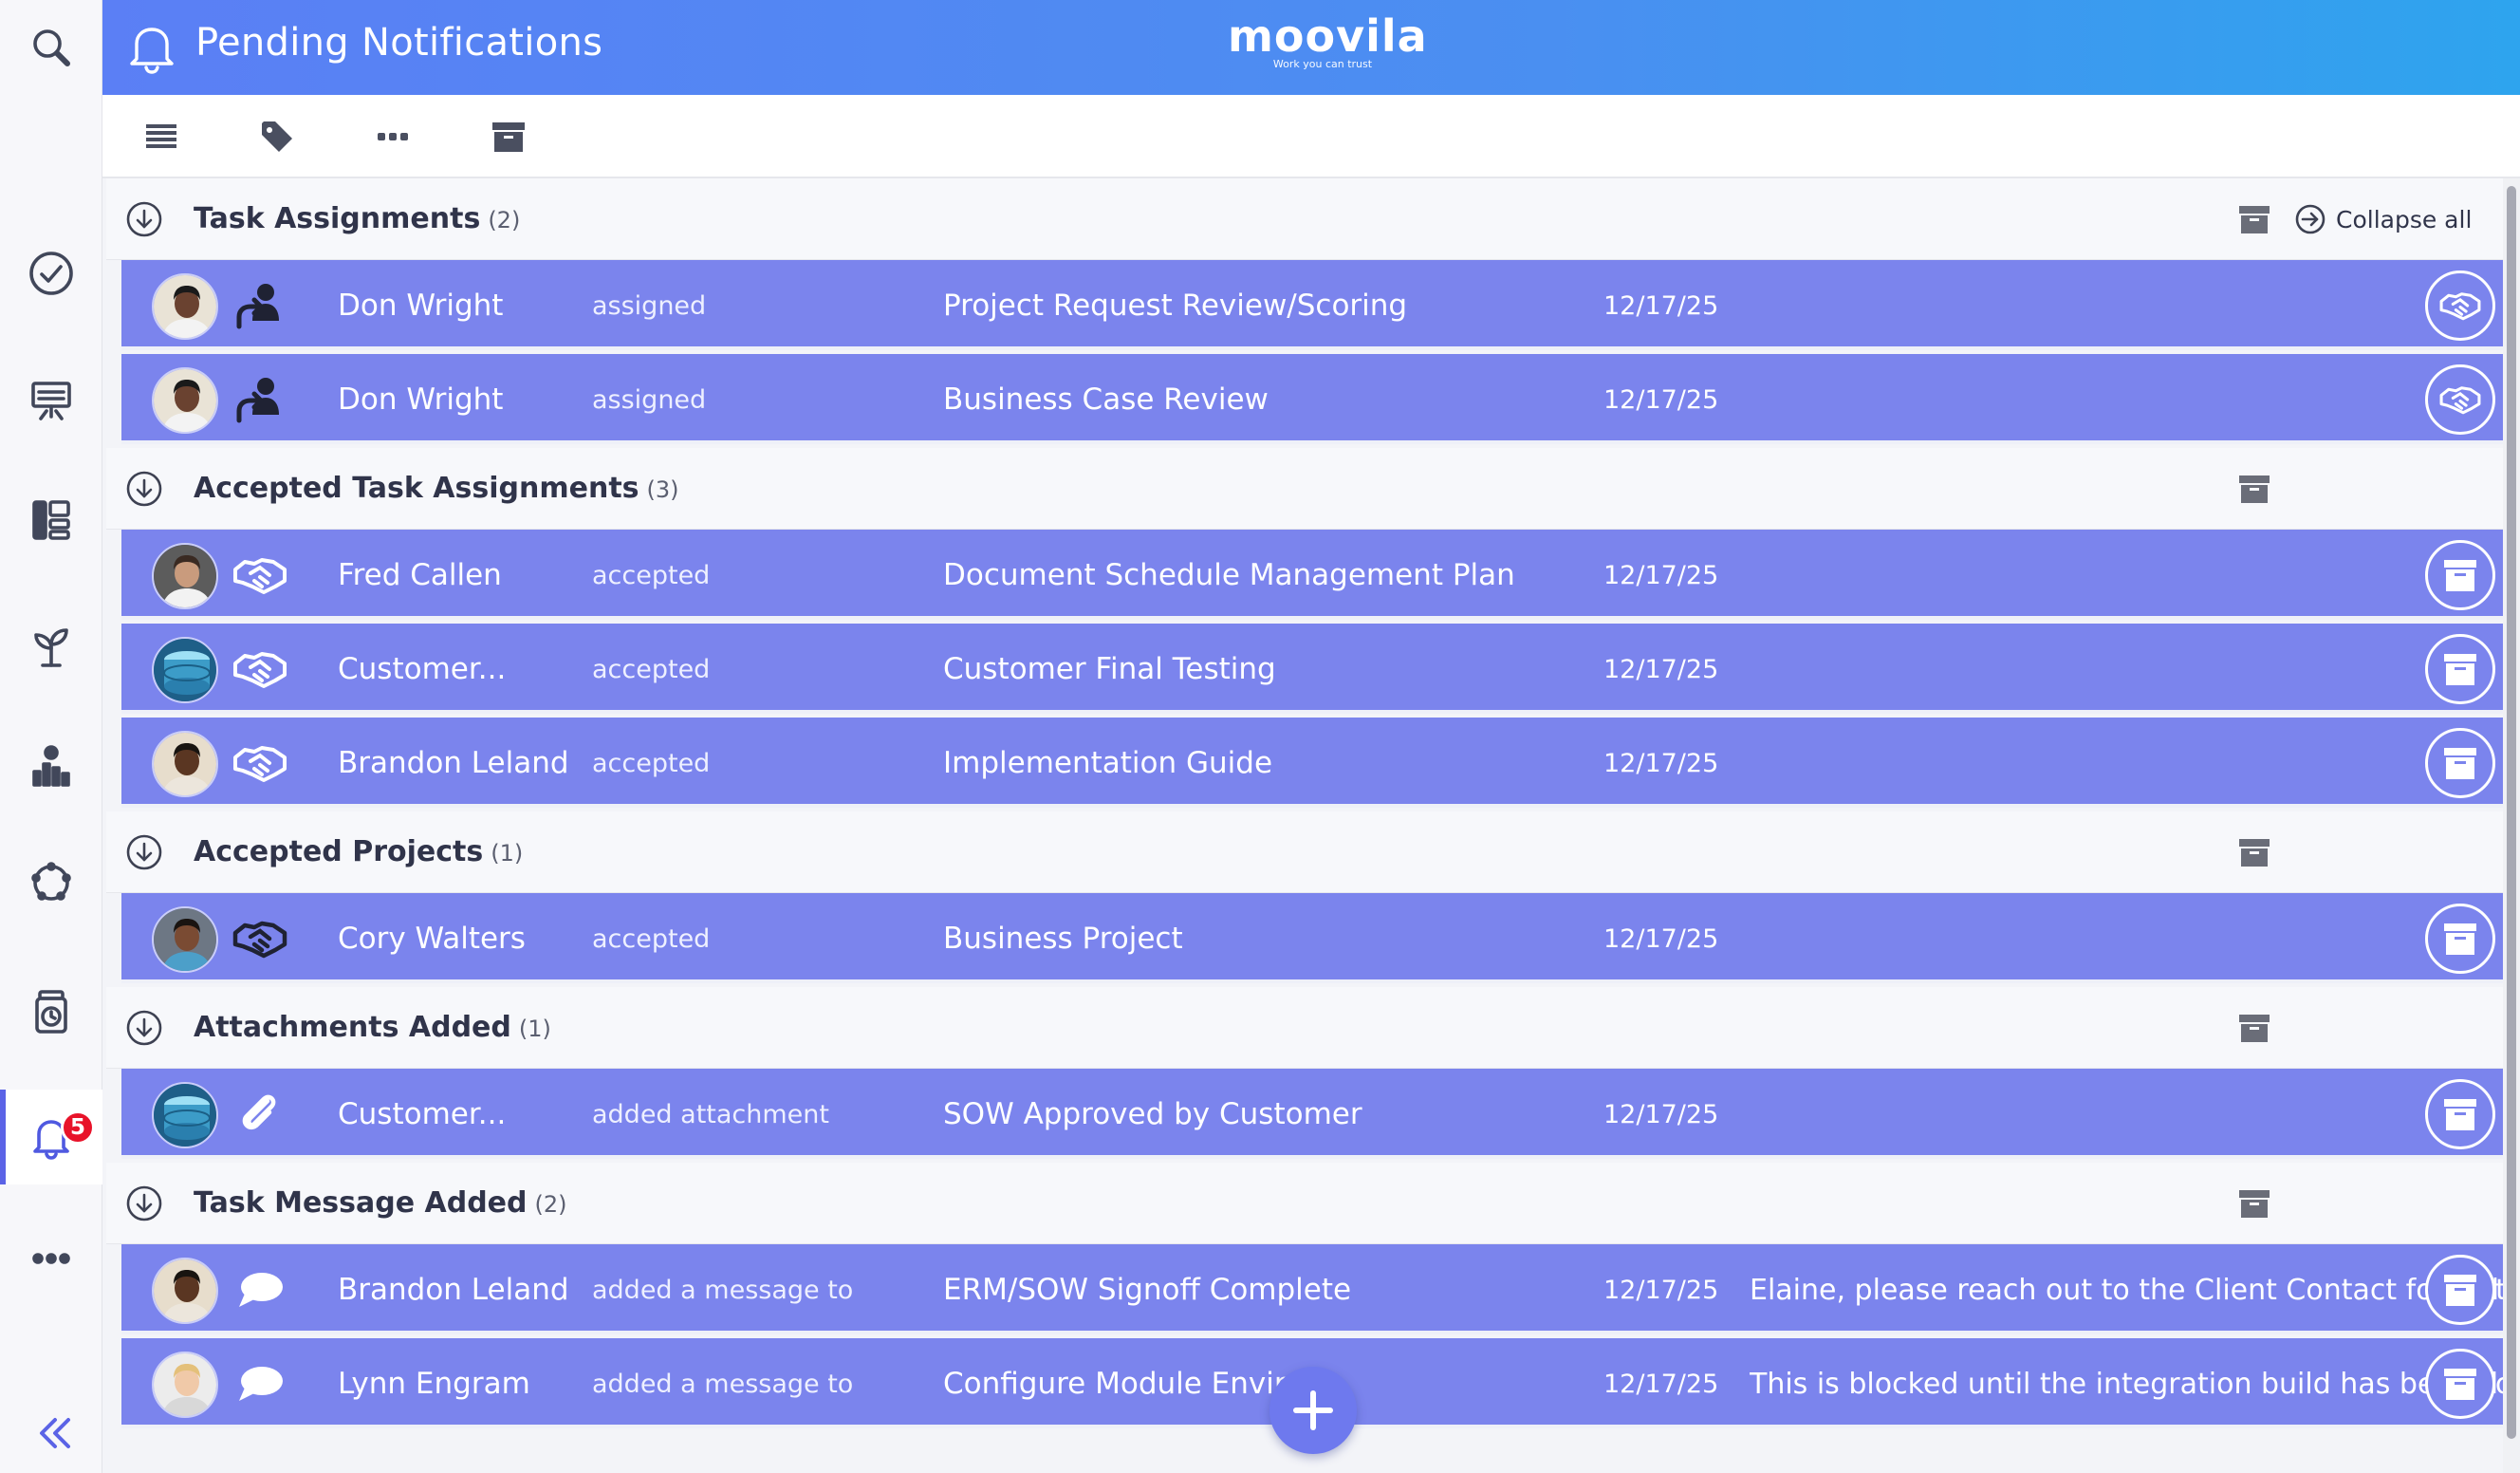 The height and width of the screenshot is (1473, 2520). I want to click on sidebar-item-timesheets, so click(51, 1011).